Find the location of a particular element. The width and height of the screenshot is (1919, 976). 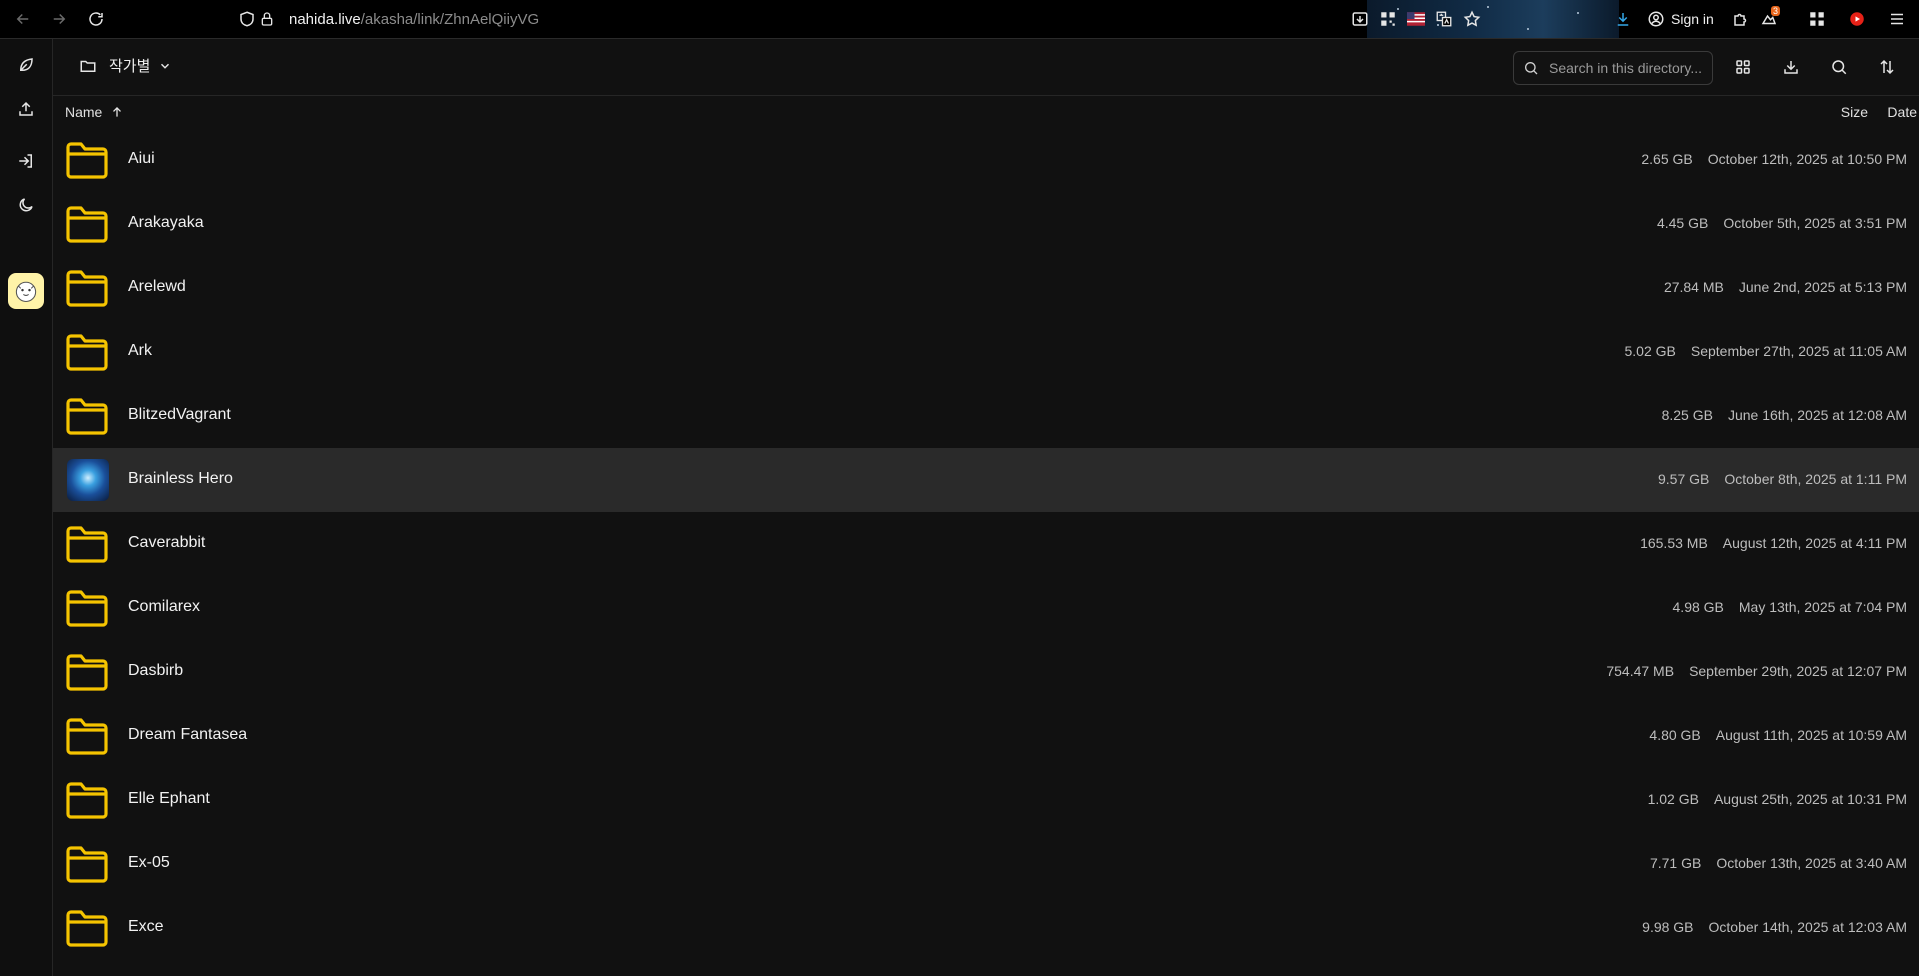

forward-button is located at coordinates (59, 19).